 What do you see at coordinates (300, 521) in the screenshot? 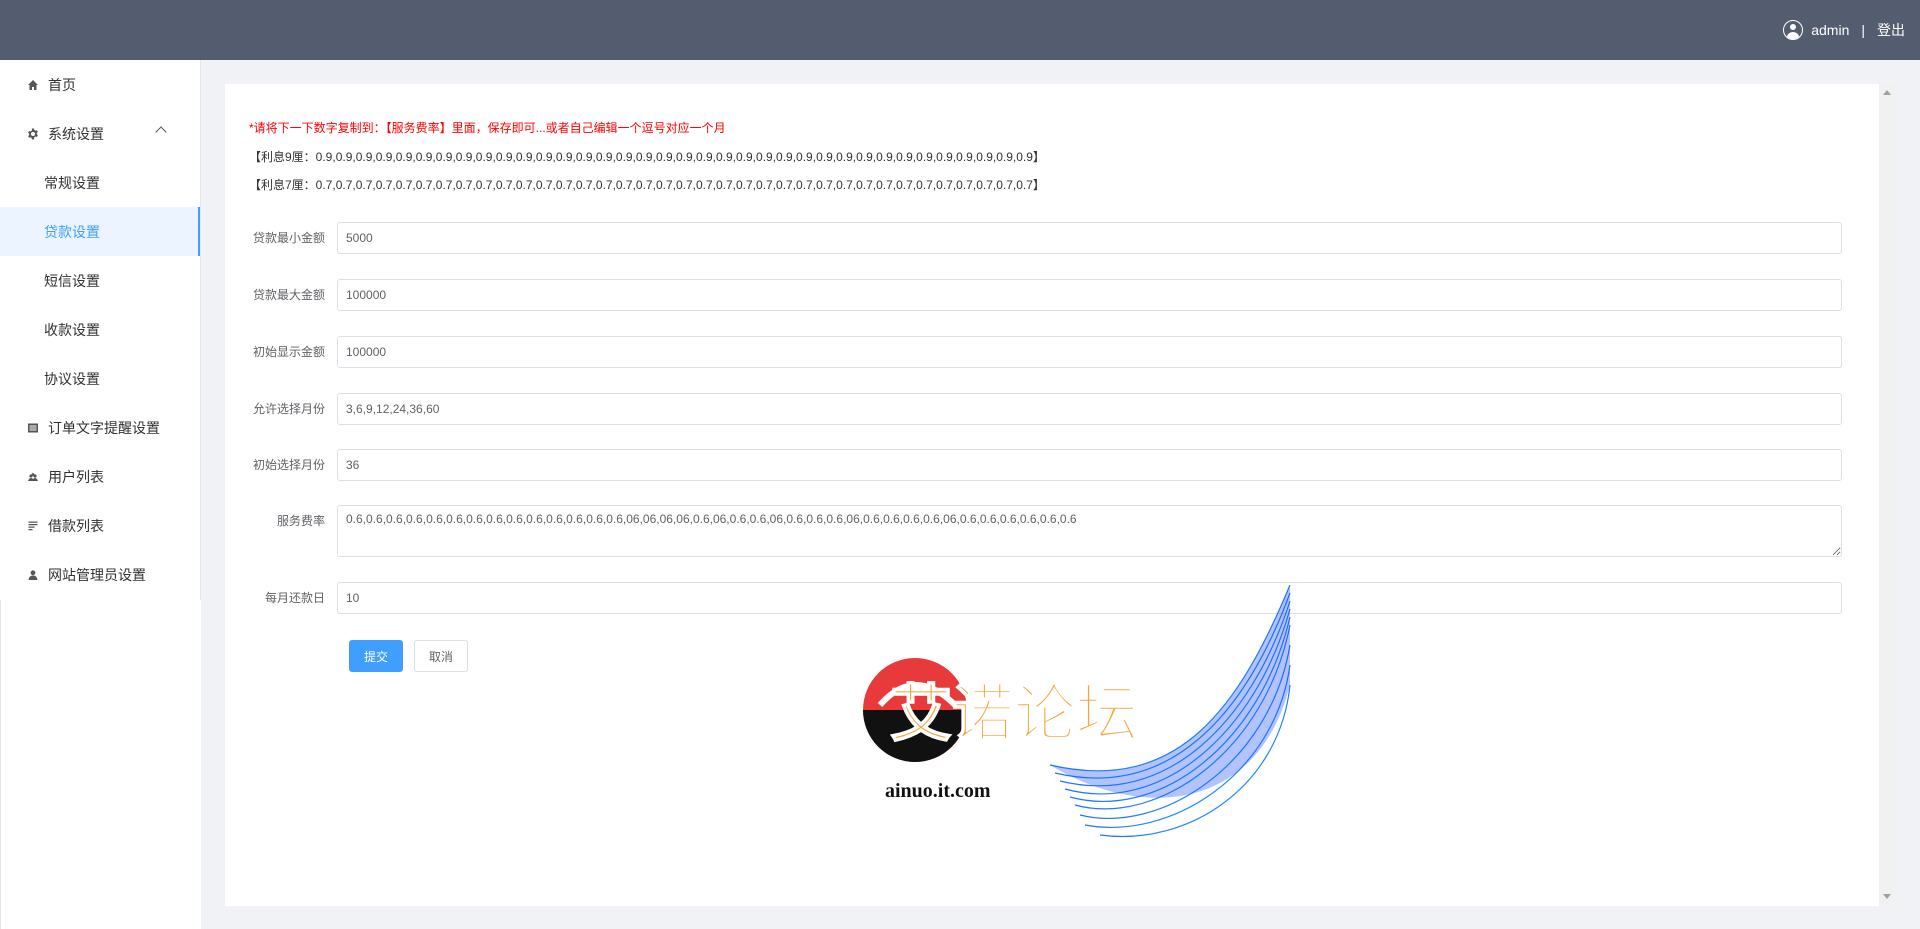
I see `service-rate-label: 服务费率` at bounding box center [300, 521].